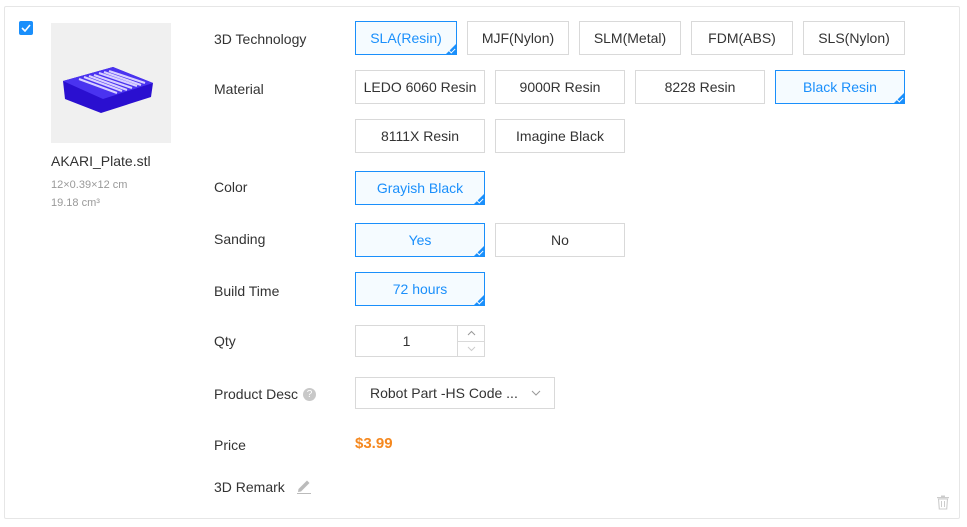 Image resolution: width=967 pixels, height=527 pixels. What do you see at coordinates (854, 38) in the screenshot?
I see `option-sls-nylon: SLS(Nylon)` at bounding box center [854, 38].